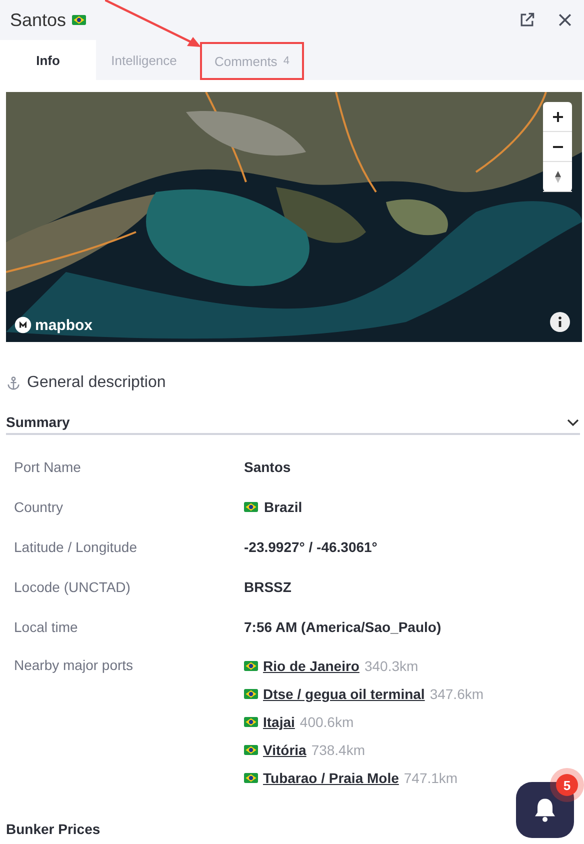 The height and width of the screenshot is (844, 584). Describe the element at coordinates (567, 785) in the screenshot. I see `notification-count: 5` at that location.